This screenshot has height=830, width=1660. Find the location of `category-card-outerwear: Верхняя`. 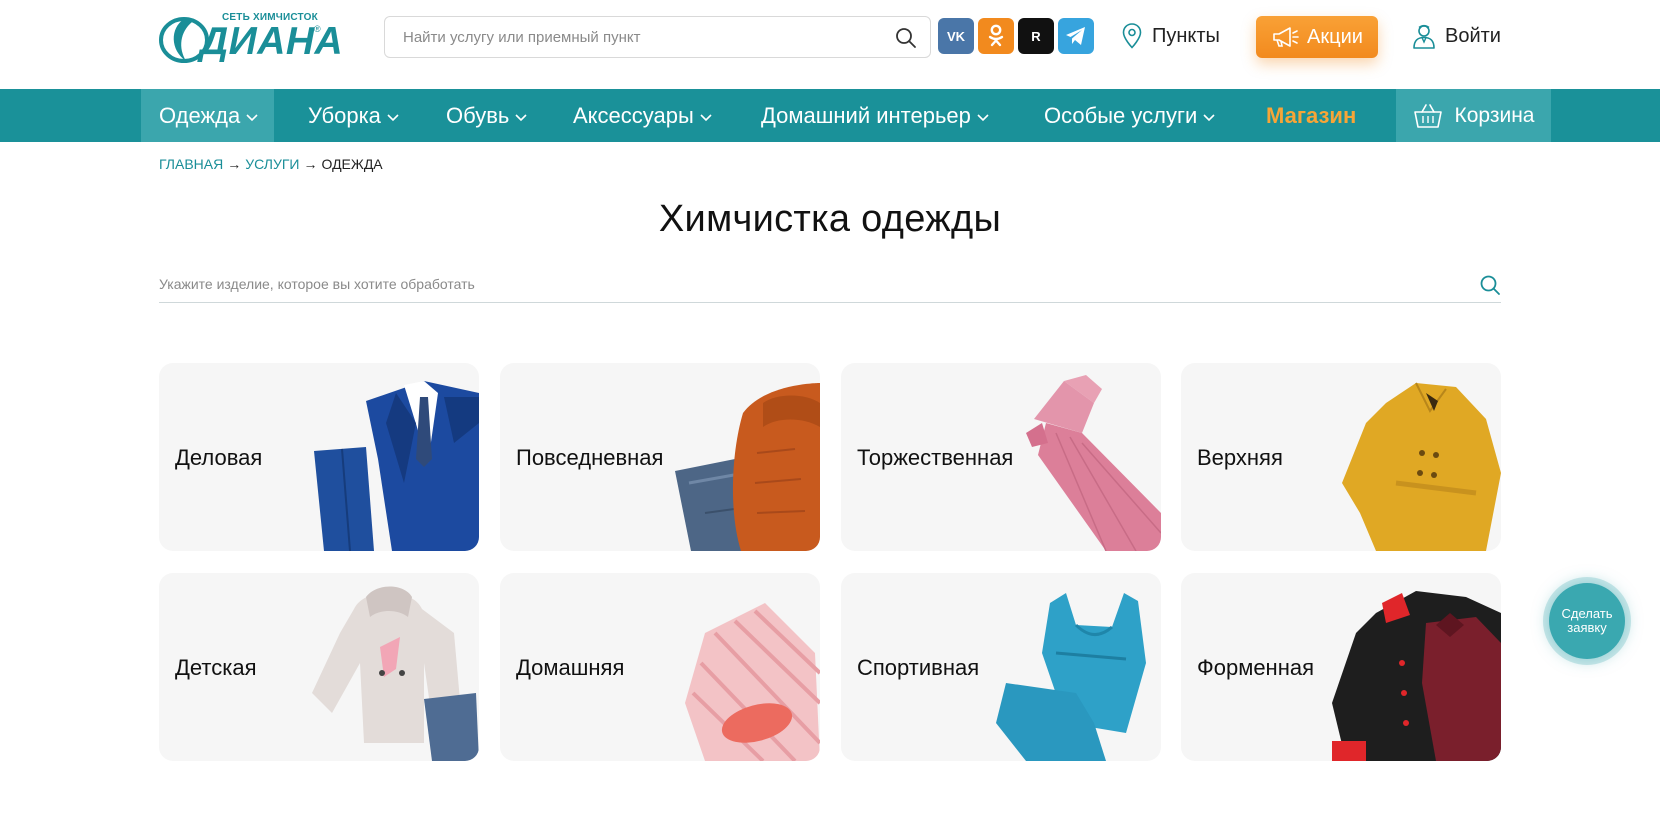

category-card-outerwear: Верхняя is located at coordinates (1341, 457).